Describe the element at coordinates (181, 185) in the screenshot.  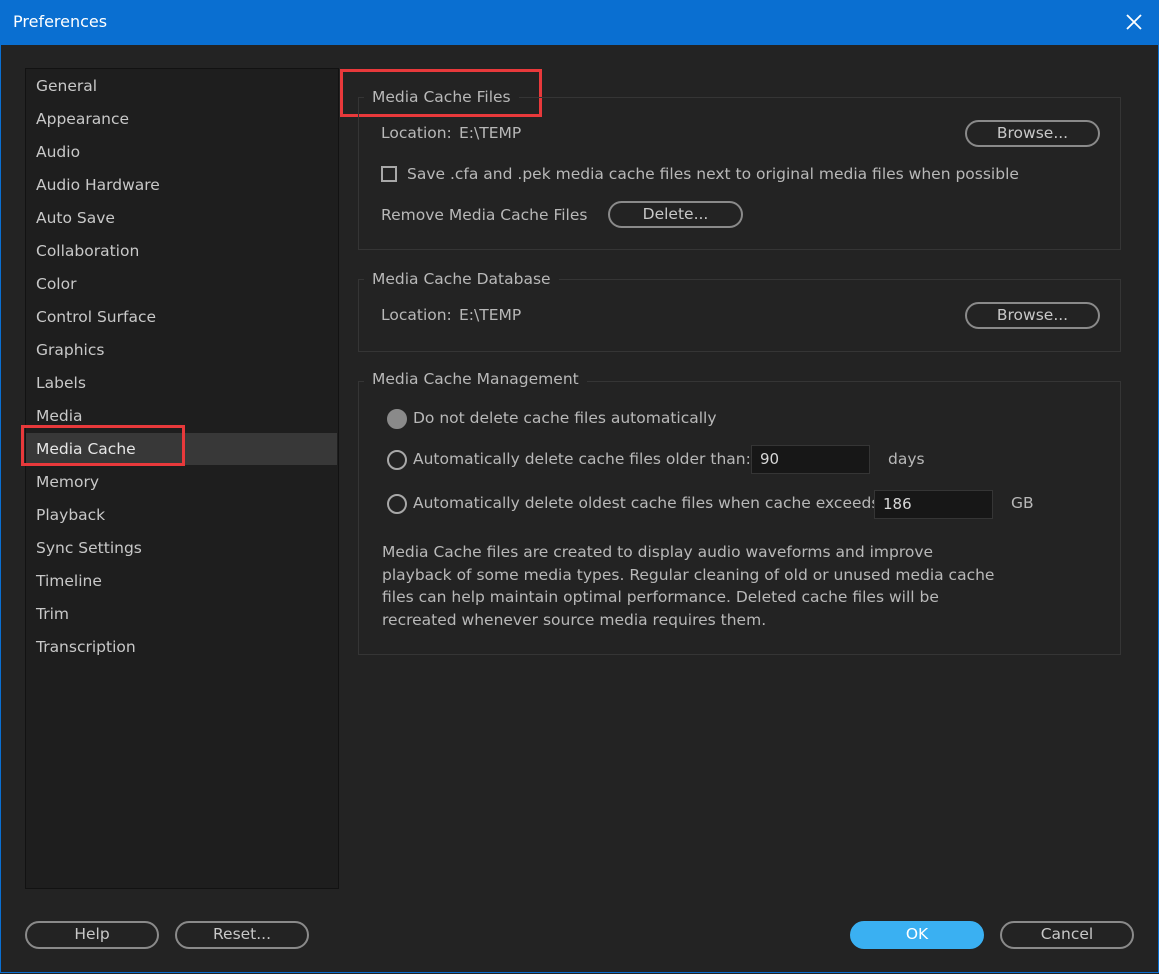
I see `sidebar-item-audio-hardware: Audio Hardware` at that location.